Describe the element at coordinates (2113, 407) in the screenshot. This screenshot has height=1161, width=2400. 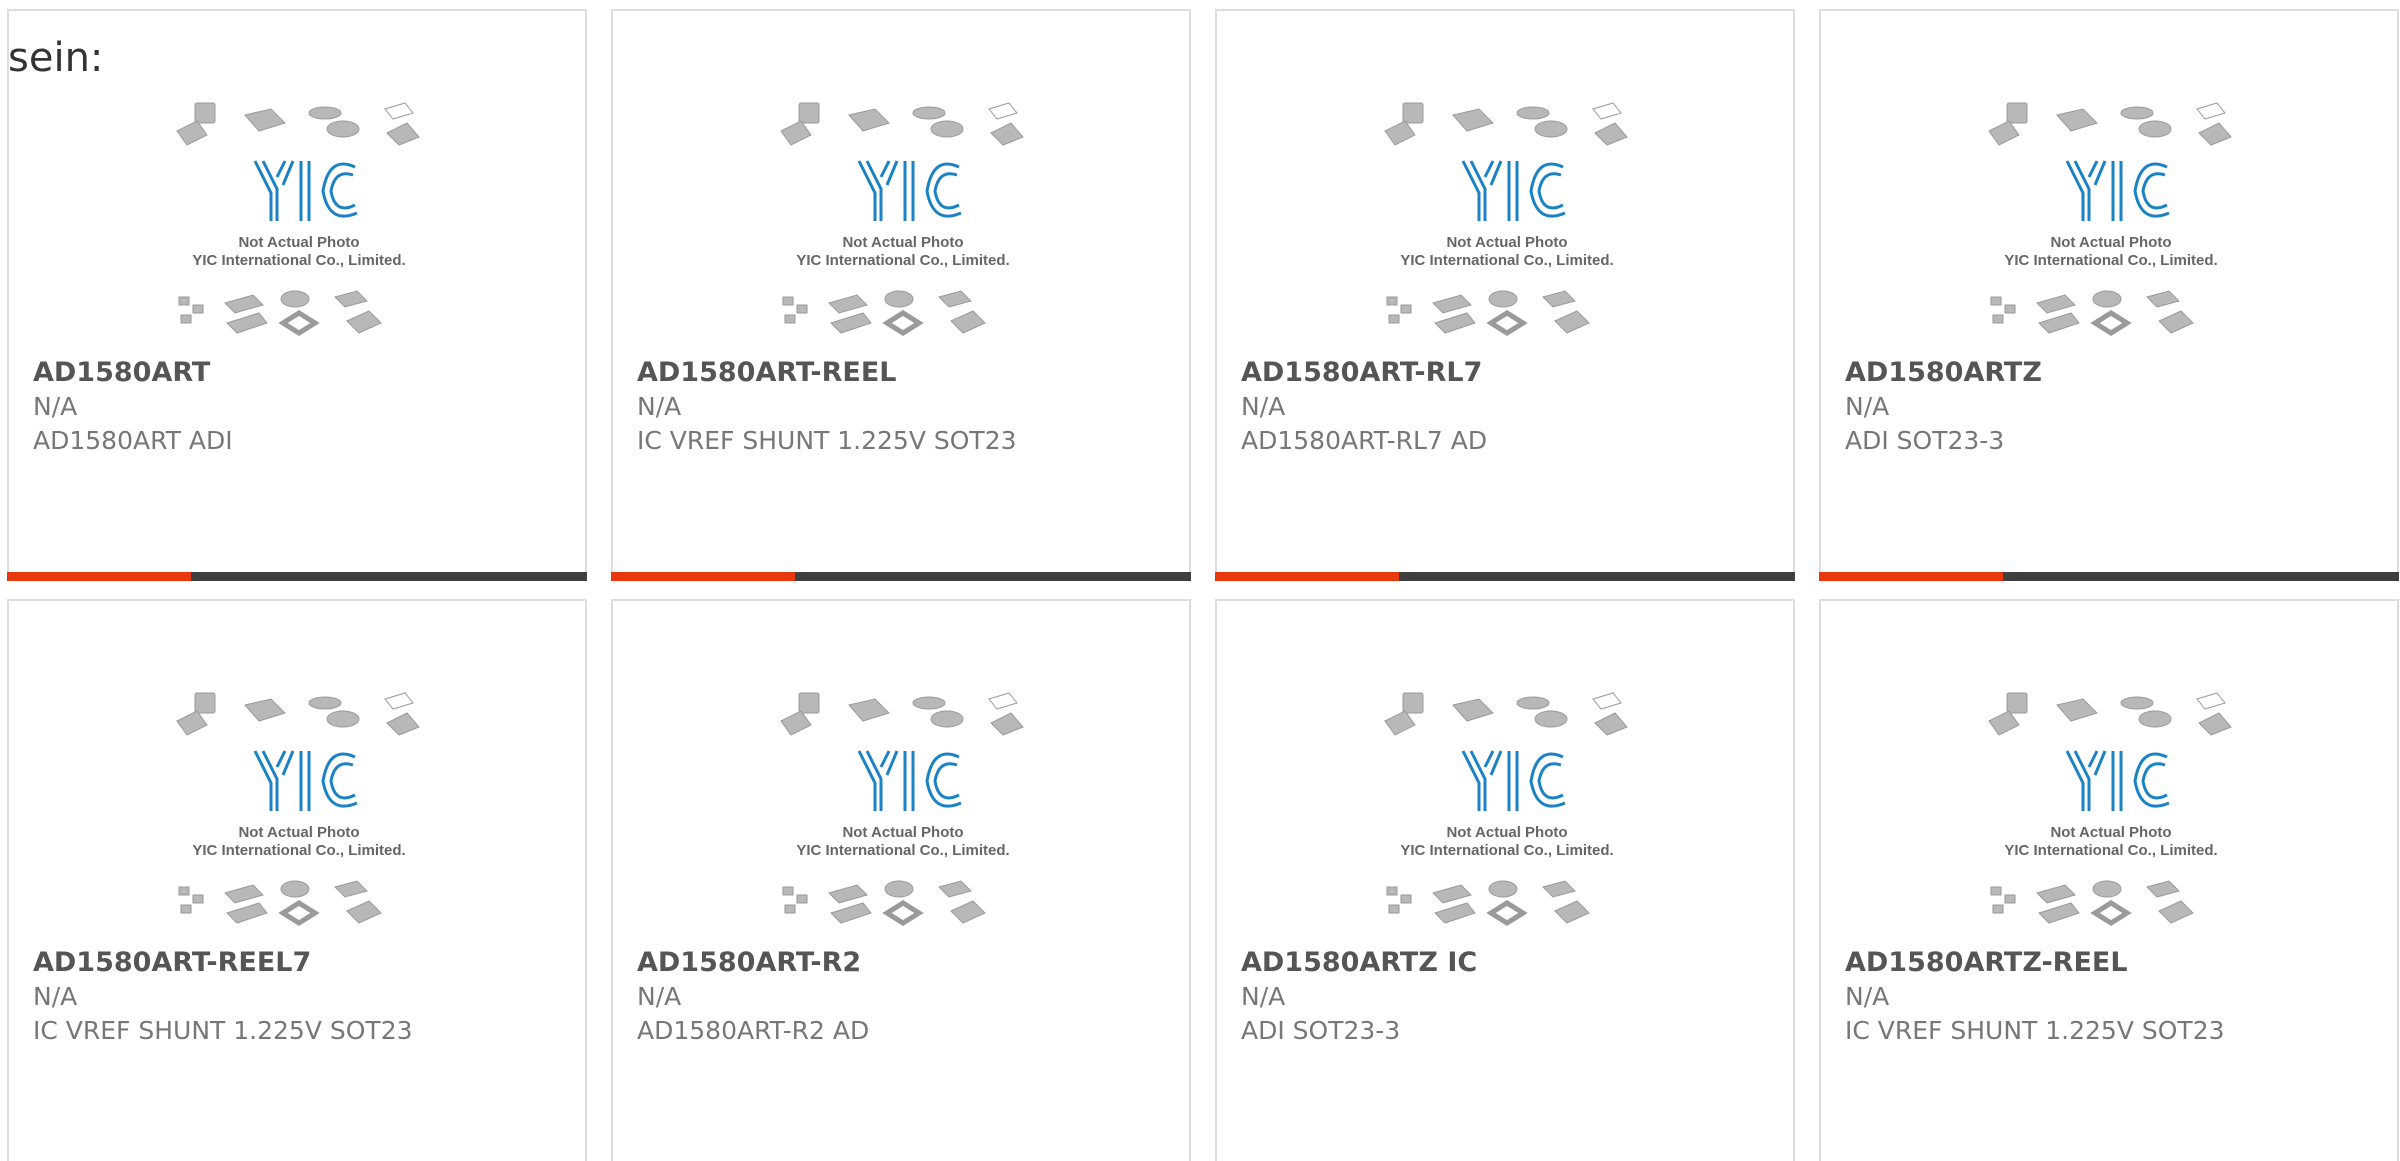
I see `product-info: AD1580ARTZ N/A ADI SOT23-3` at that location.